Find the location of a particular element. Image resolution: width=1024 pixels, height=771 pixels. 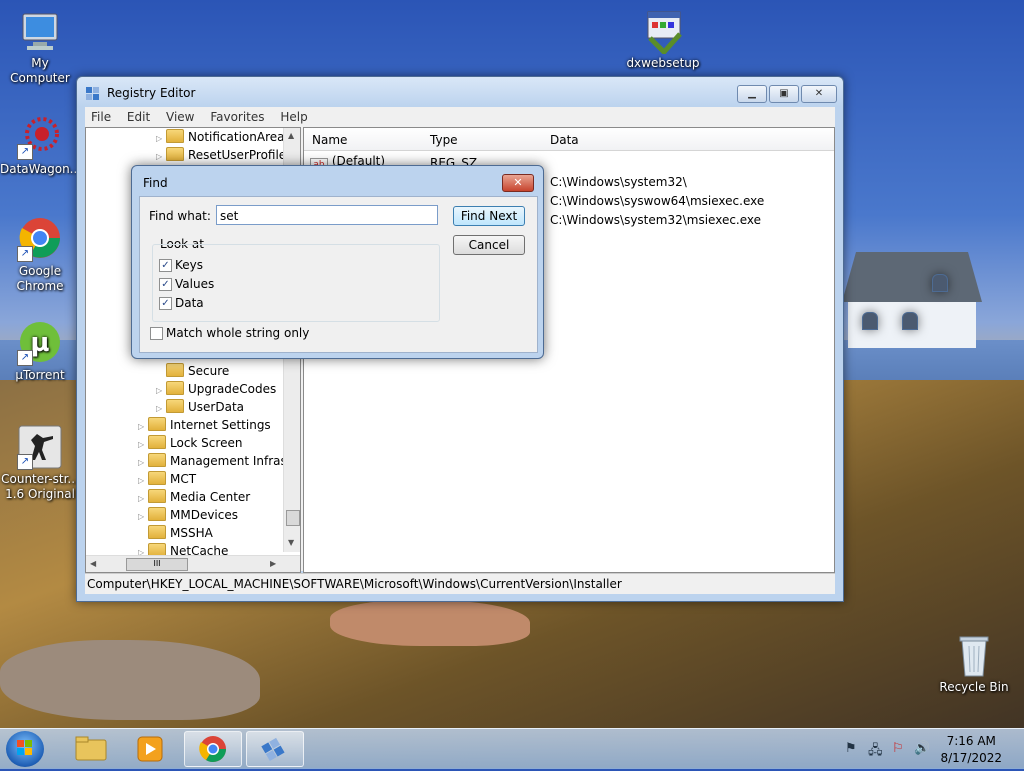

tree-item: ▷ NotificationArea is located at coordinates (220, 137).